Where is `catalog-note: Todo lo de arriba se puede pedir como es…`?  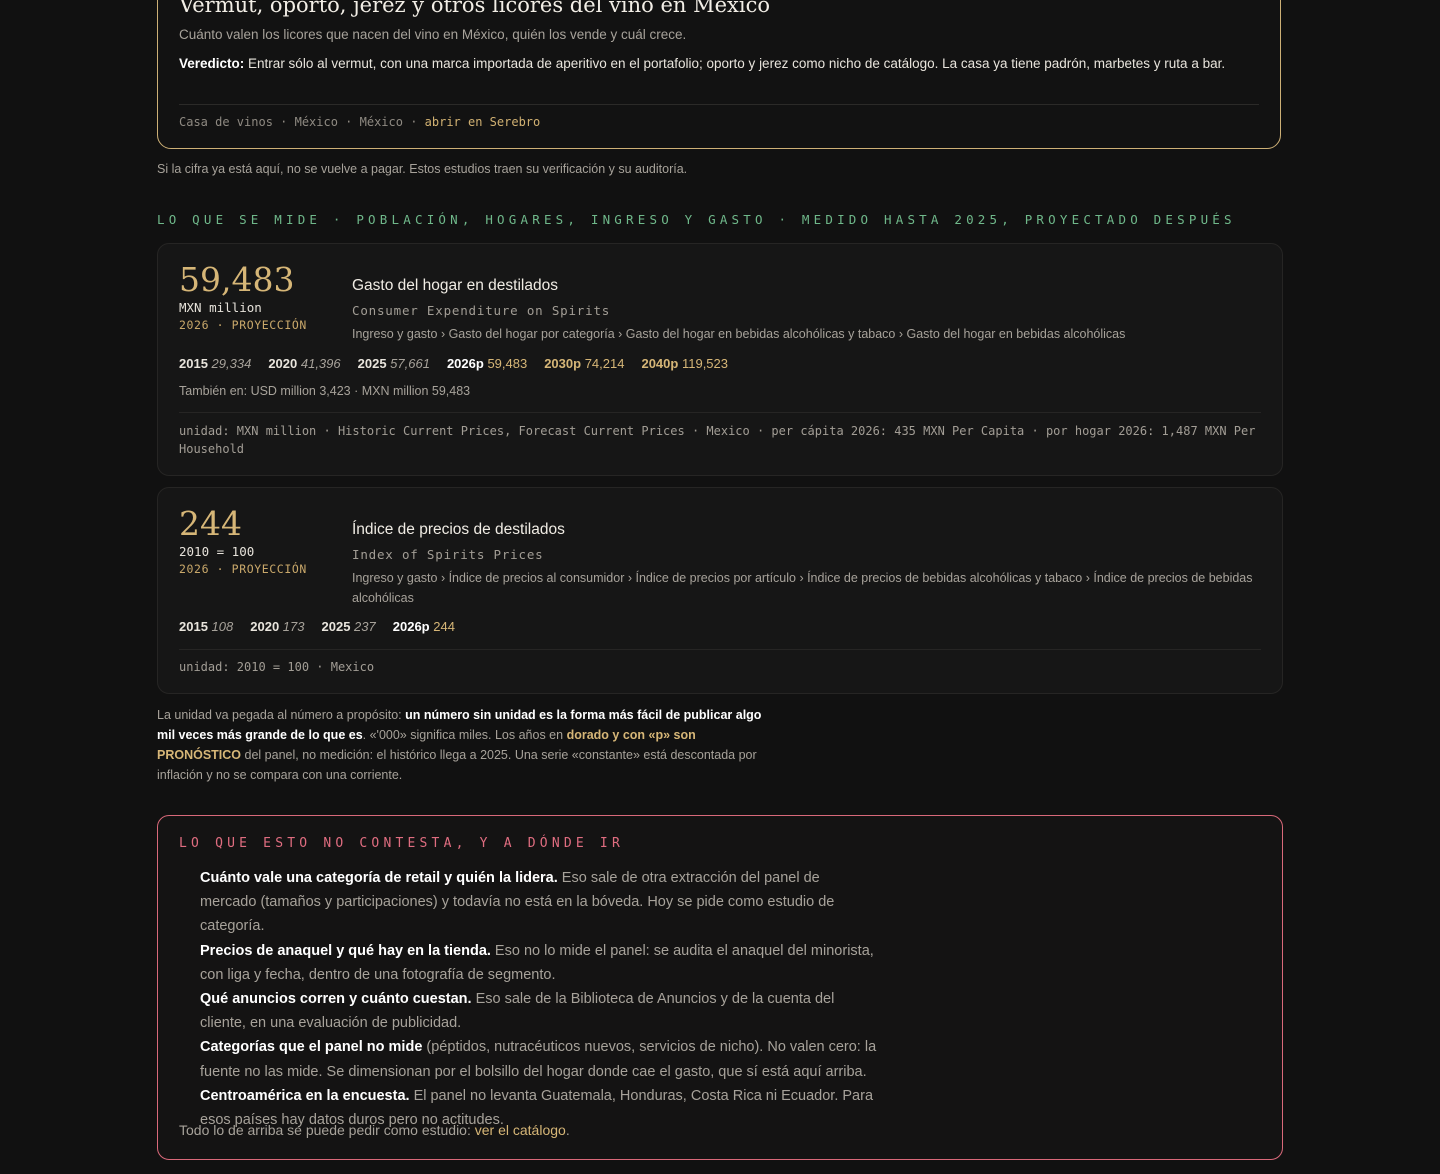 catalog-note: Todo lo de arriba se puede pedir como es… is located at coordinates (374, 1130).